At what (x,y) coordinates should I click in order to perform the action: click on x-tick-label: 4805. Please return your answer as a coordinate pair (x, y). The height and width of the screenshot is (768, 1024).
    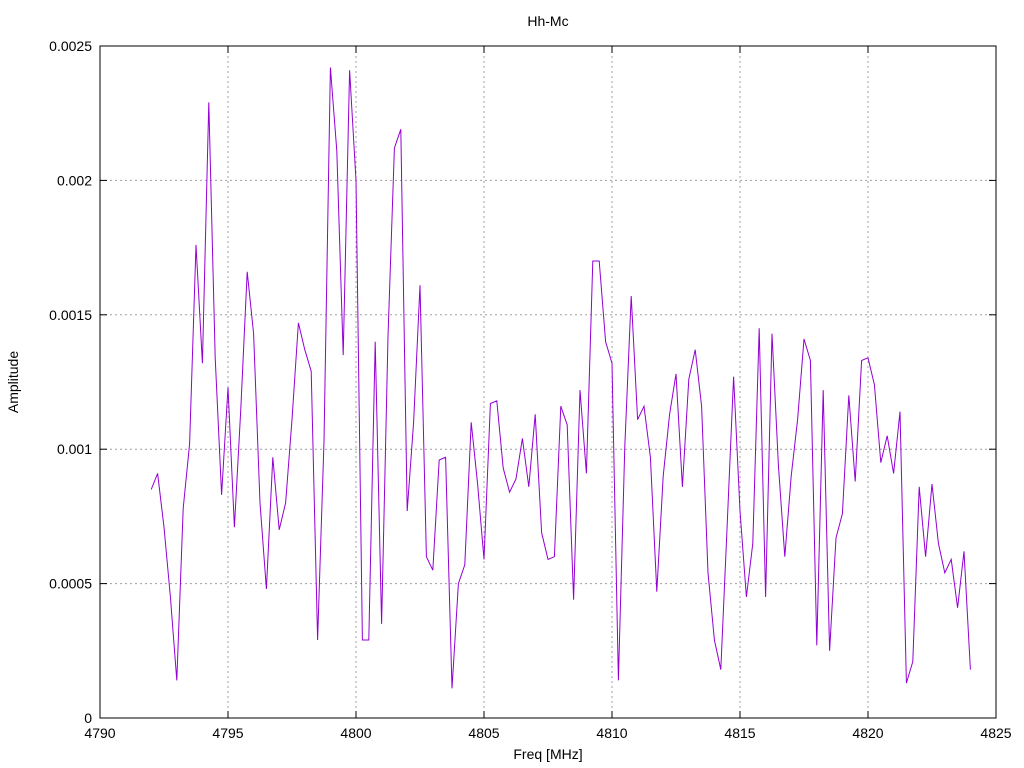
    Looking at the image, I should click on (483, 733).